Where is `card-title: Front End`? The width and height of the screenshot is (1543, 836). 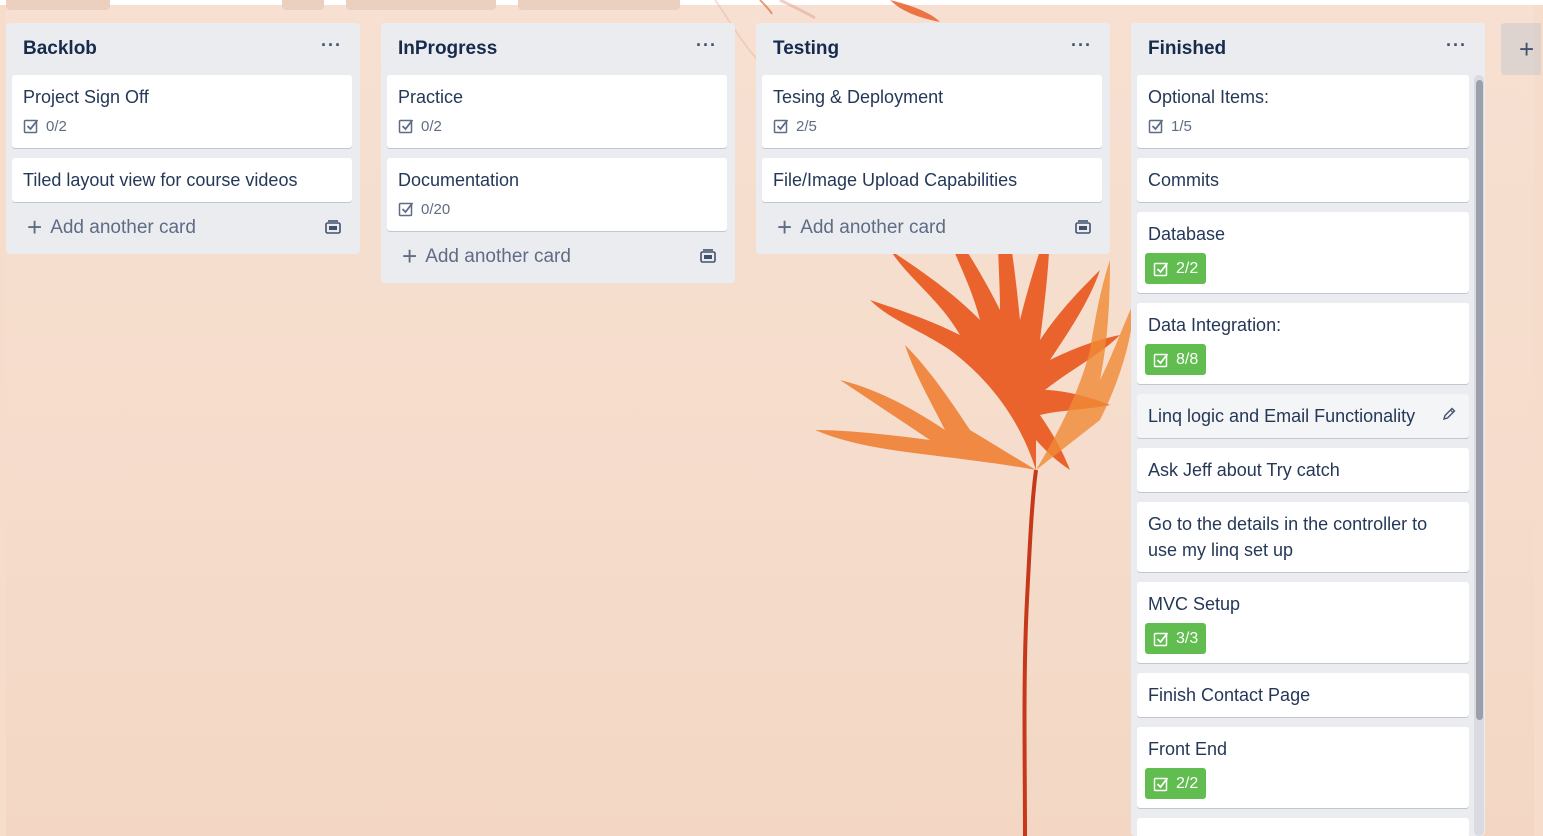 card-title: Front End is located at coordinates (1188, 749).